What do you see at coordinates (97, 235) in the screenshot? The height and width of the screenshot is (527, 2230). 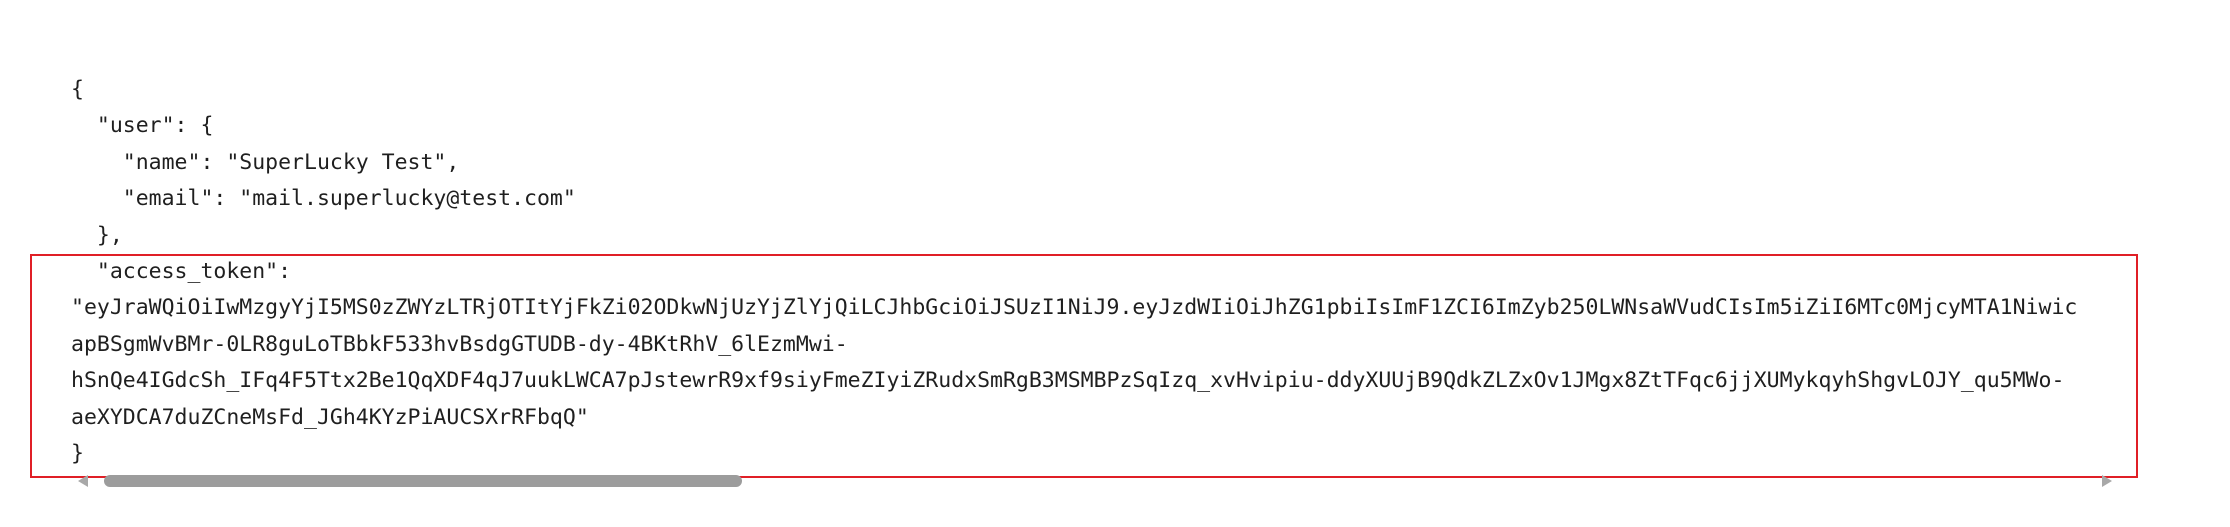 I see `code-line: },` at bounding box center [97, 235].